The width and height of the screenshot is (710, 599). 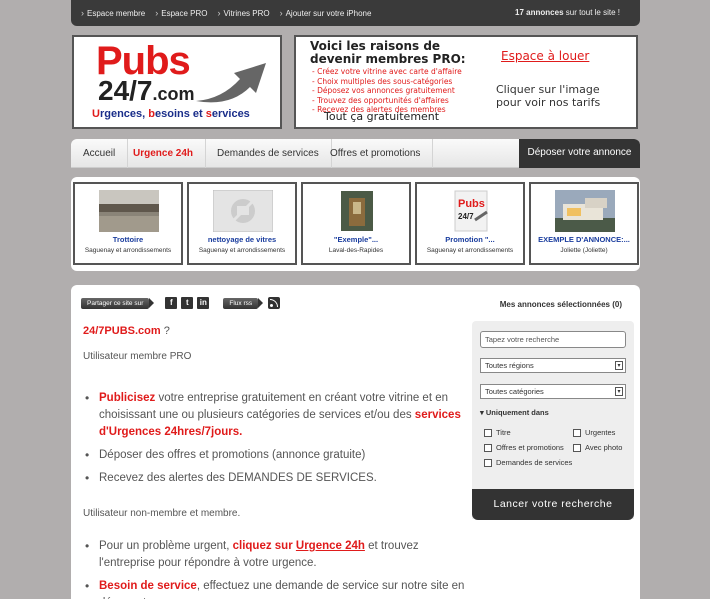 What do you see at coordinates (146, 90) in the screenshot?
I see `logo-number: 24/7.com` at bounding box center [146, 90].